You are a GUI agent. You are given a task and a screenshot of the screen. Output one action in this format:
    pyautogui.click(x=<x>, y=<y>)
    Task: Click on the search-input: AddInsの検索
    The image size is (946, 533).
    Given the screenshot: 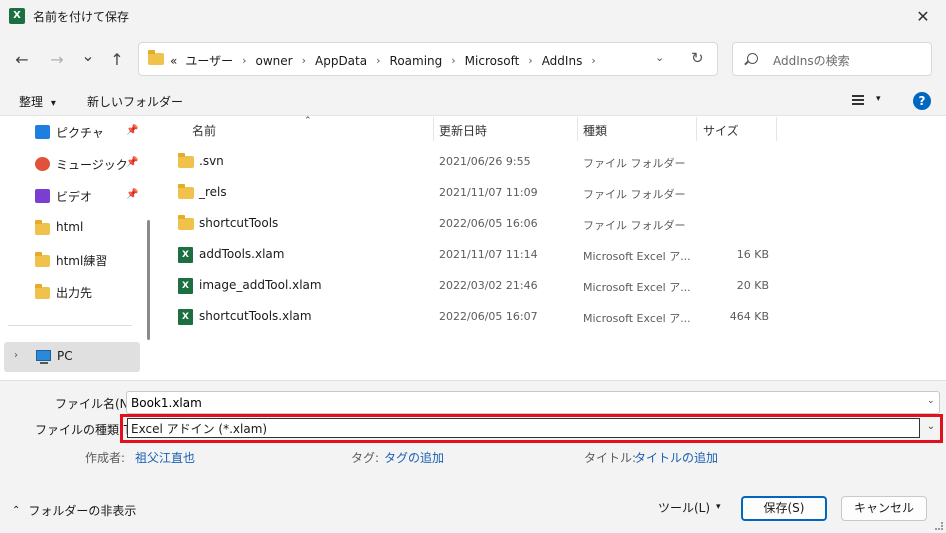 What is the action you would take?
    pyautogui.click(x=832, y=59)
    